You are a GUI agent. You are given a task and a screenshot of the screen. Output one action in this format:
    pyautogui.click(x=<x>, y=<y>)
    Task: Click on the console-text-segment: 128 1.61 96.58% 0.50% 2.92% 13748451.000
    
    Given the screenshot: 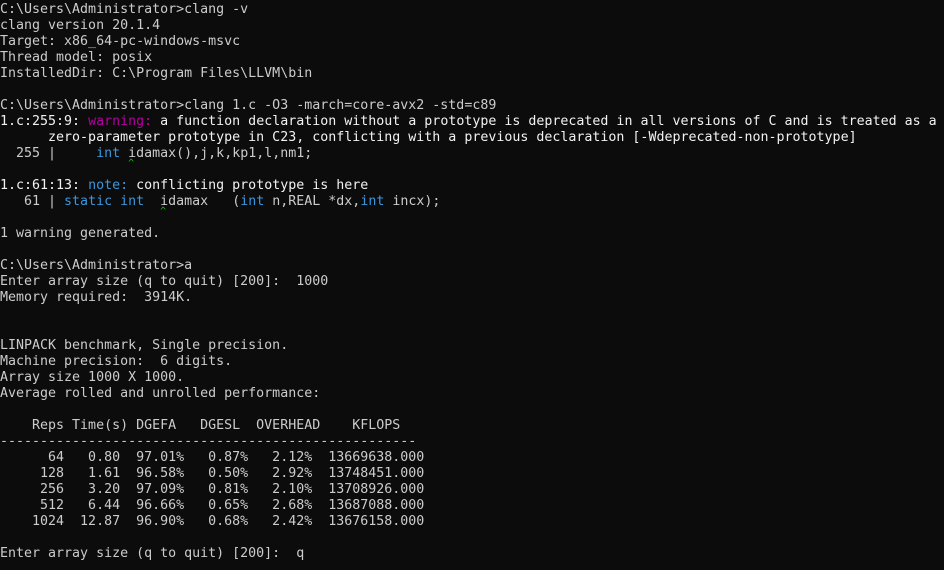 What is the action you would take?
    pyautogui.click(x=212, y=473)
    